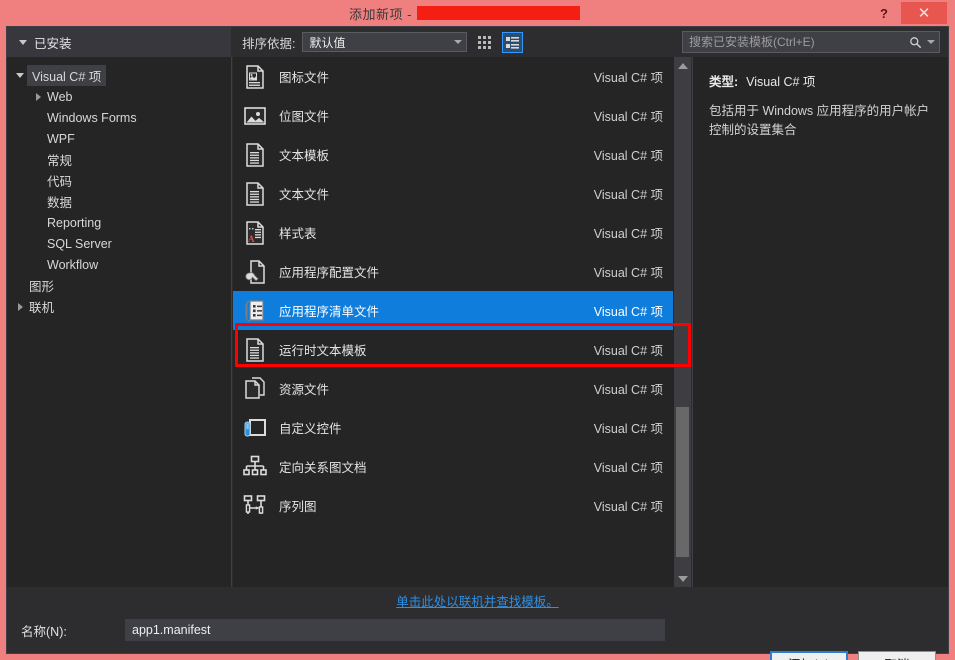  Describe the element at coordinates (484, 42) in the screenshot. I see `grid-view-button` at that location.